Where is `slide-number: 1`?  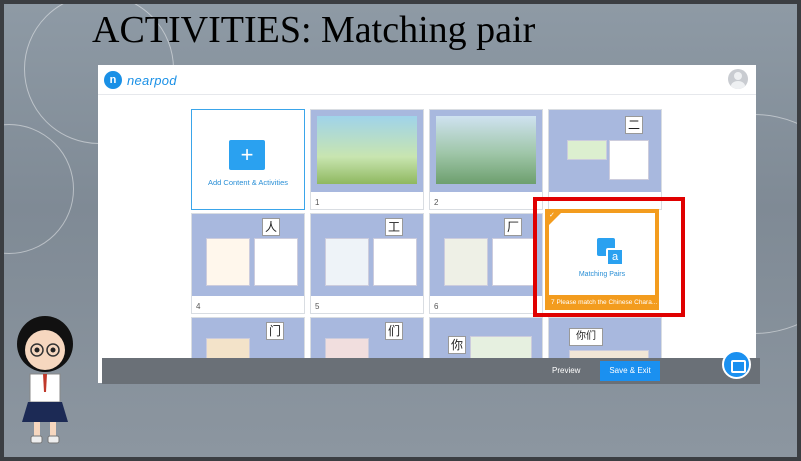
slide-number: 1 is located at coordinates (317, 202).